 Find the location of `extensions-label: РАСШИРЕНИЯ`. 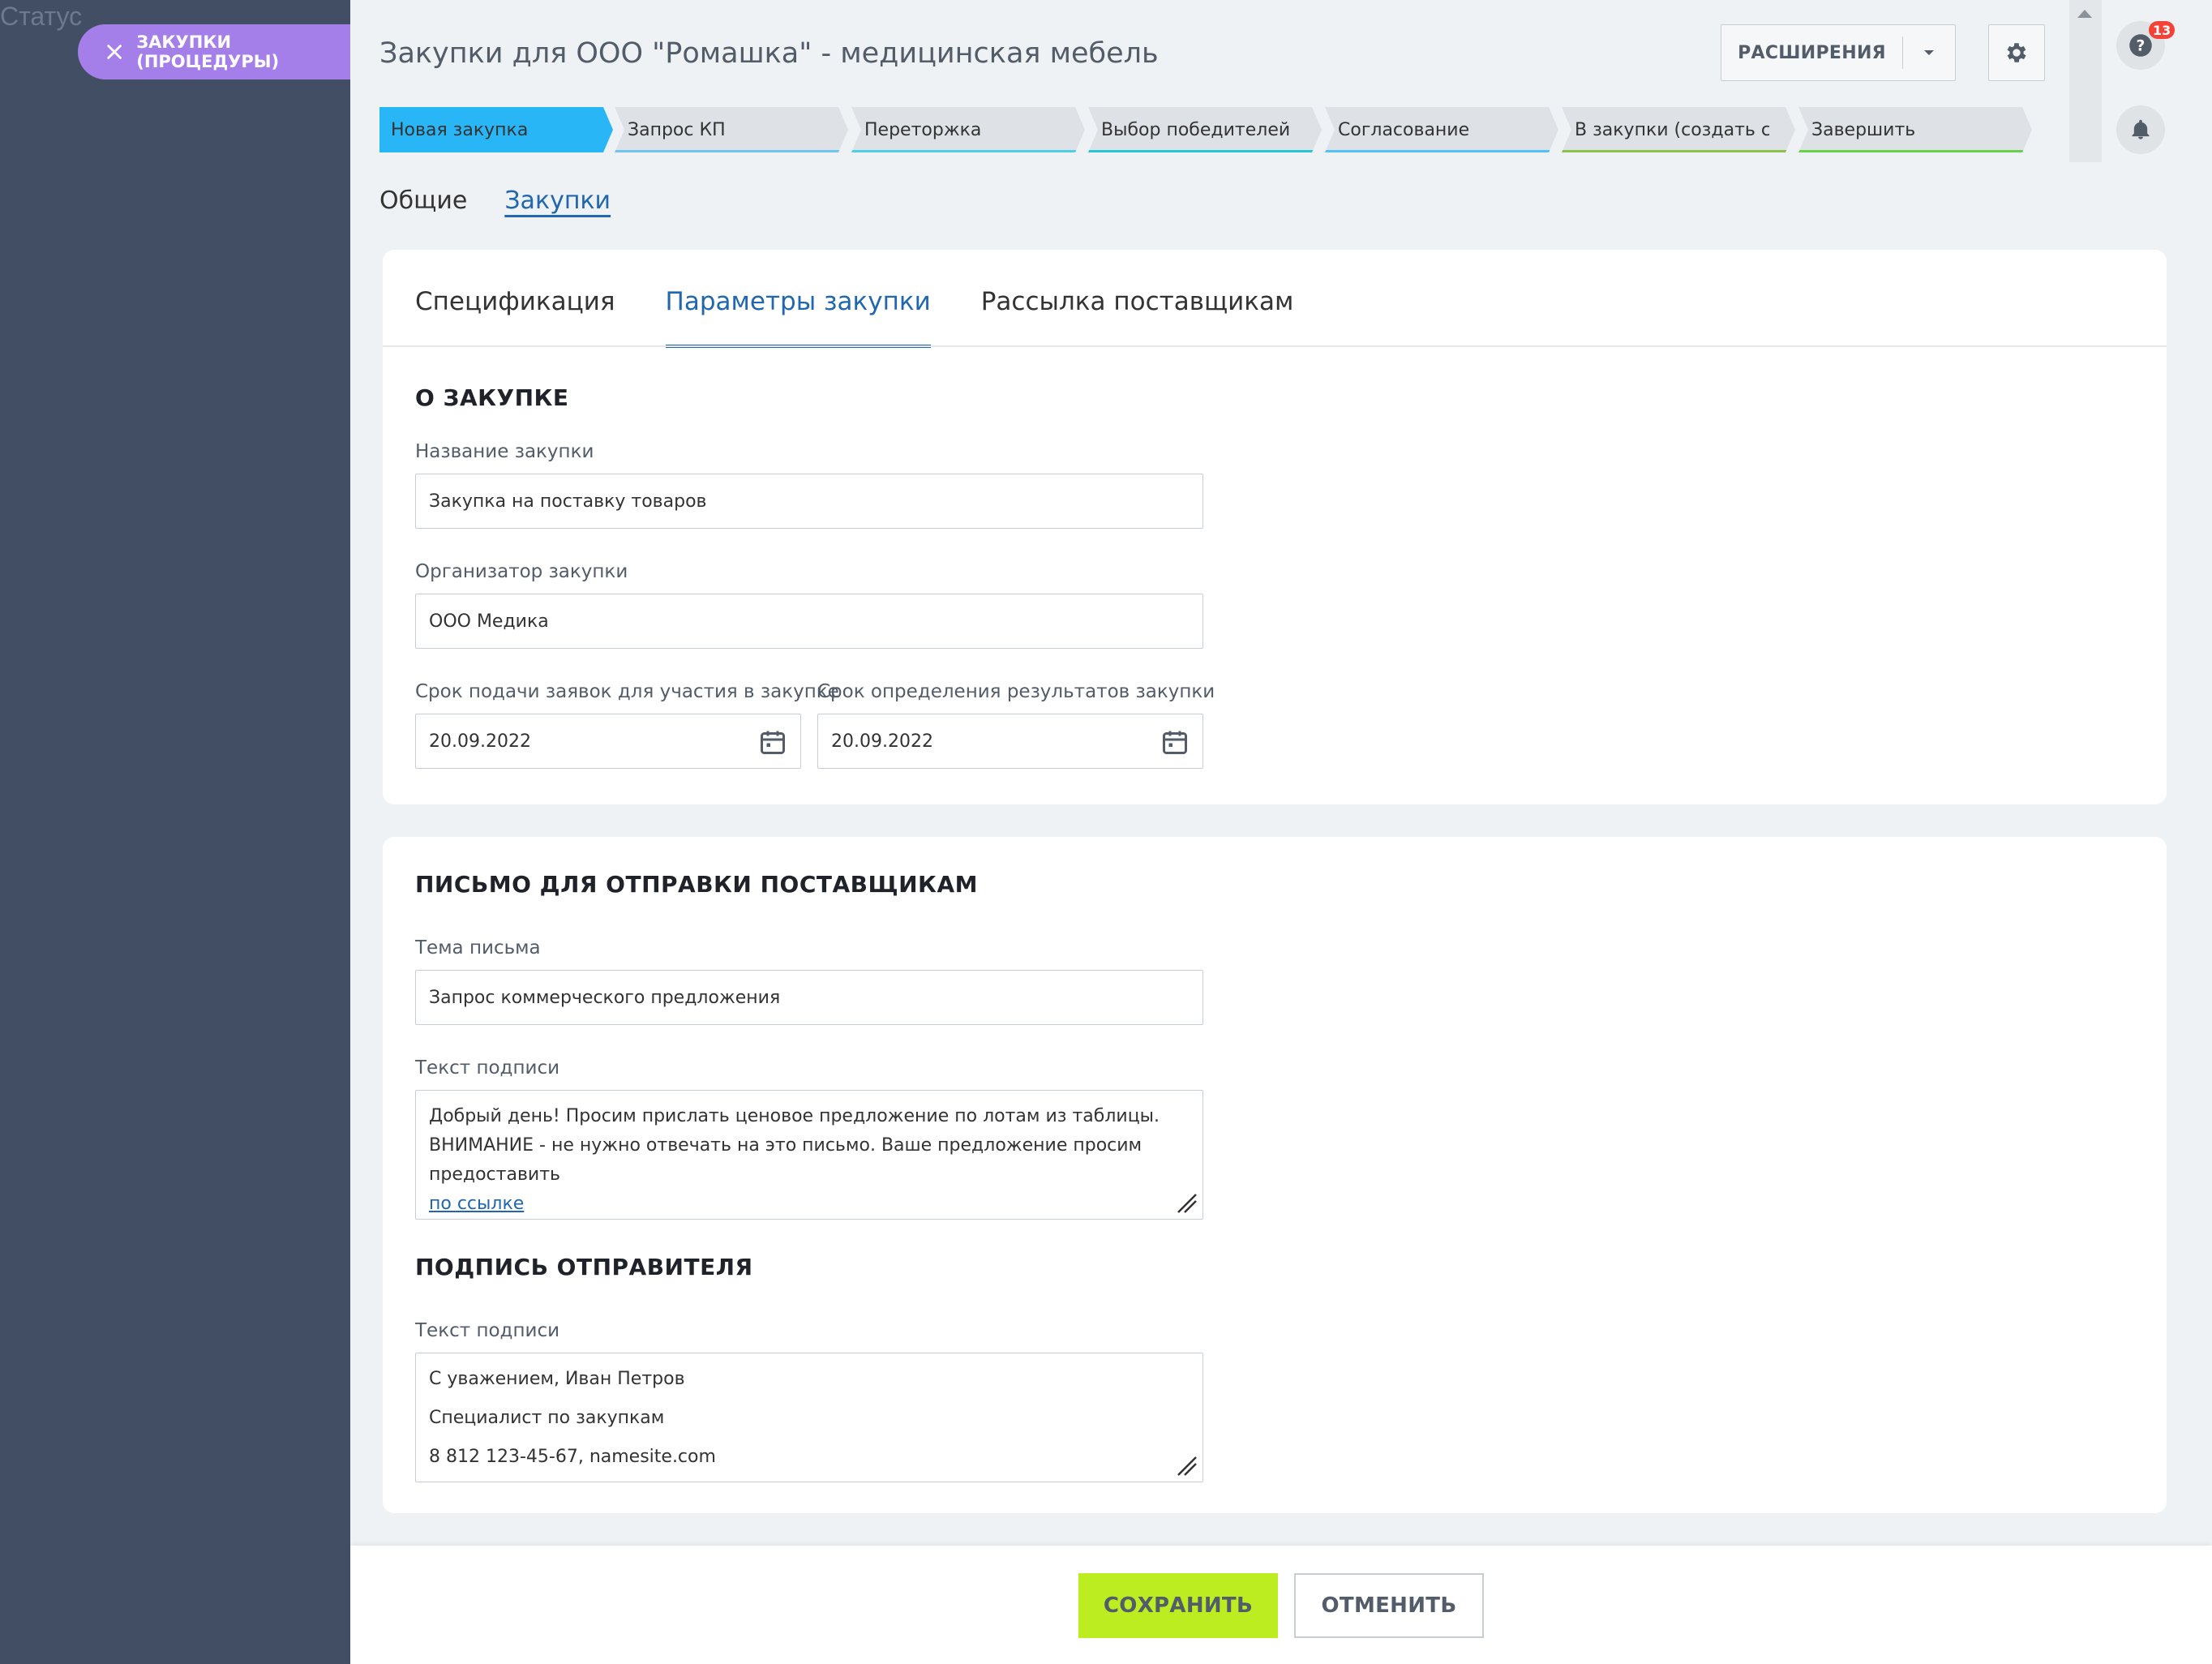

extensions-label: РАСШИРЕНИЯ is located at coordinates (1812, 52).